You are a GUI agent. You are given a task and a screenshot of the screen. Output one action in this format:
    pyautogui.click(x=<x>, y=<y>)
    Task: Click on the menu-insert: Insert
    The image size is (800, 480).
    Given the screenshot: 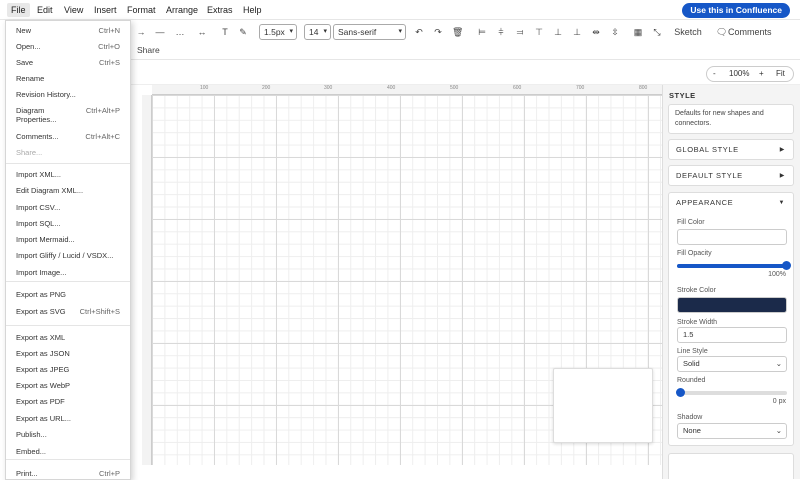 What is the action you would take?
    pyautogui.click(x=105, y=10)
    